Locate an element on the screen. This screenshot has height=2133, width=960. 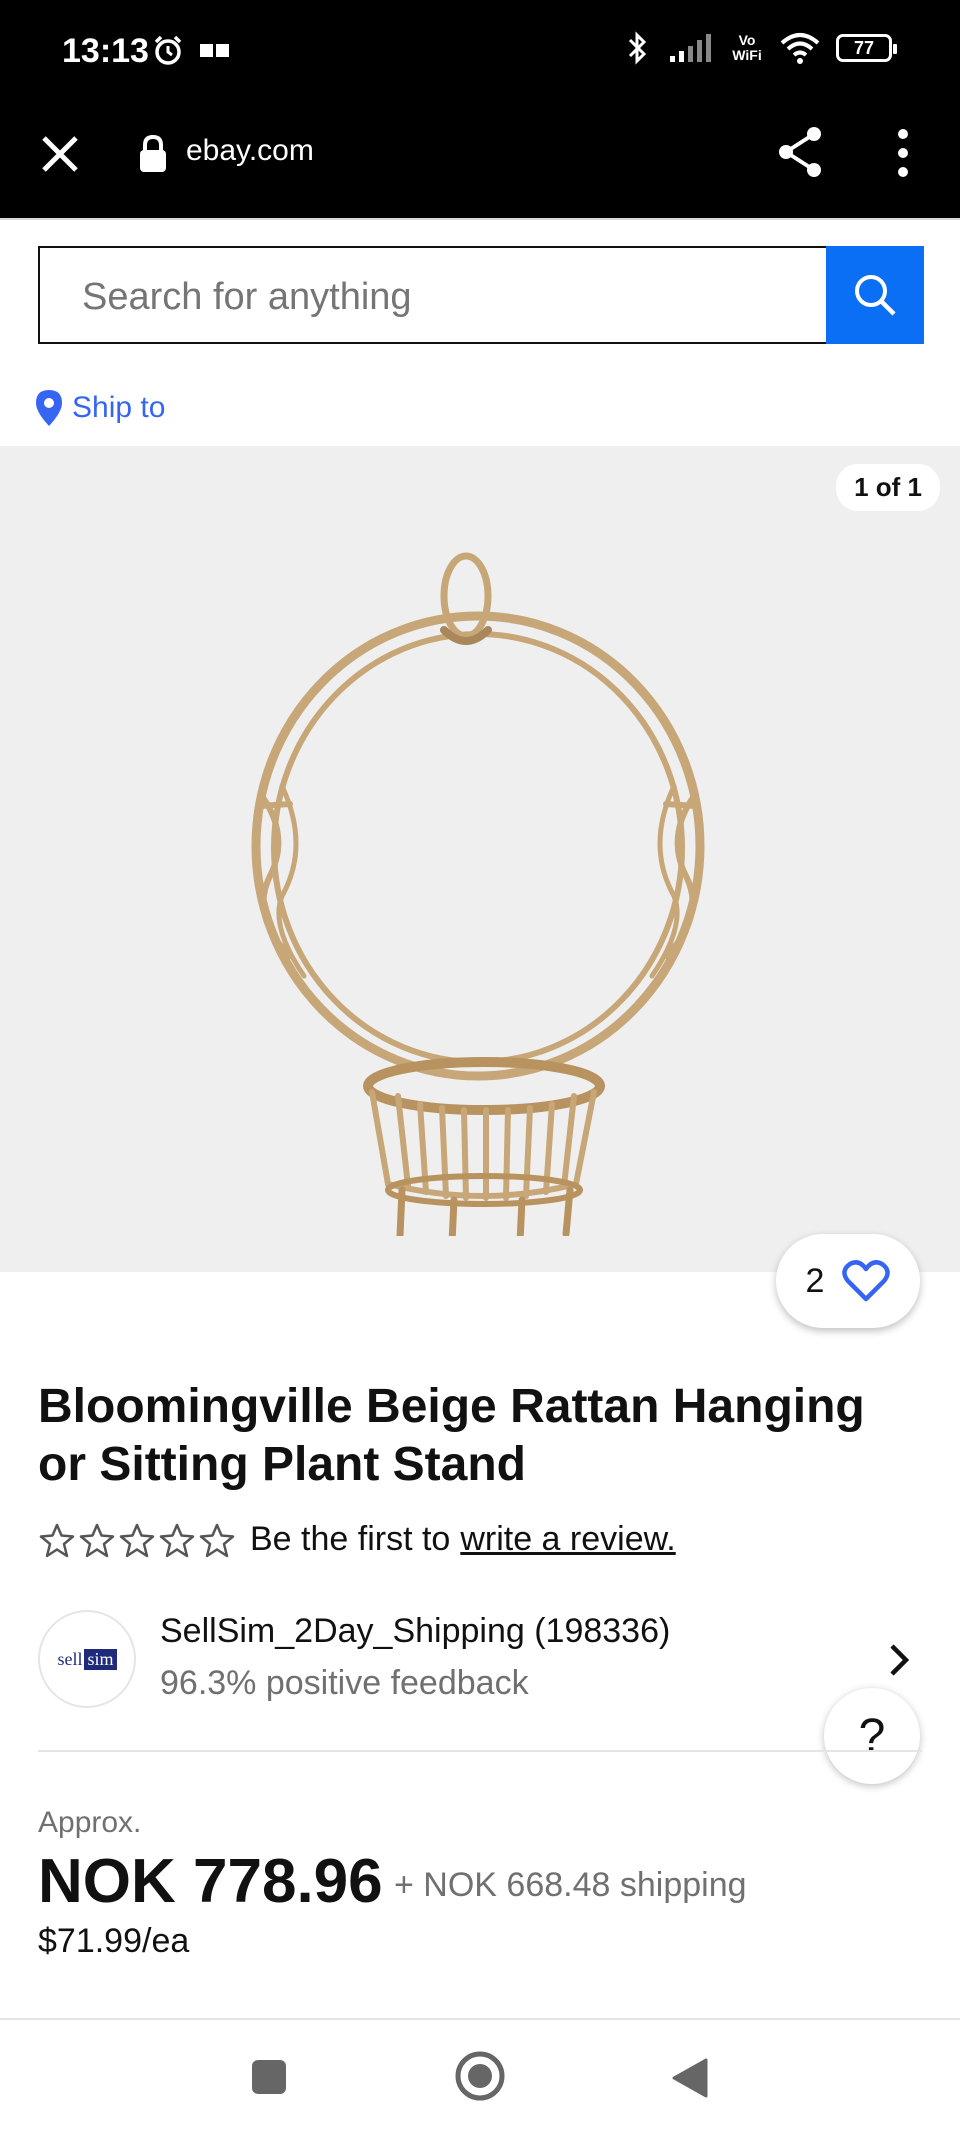
status-time: 13:13 is located at coordinates (105, 51).